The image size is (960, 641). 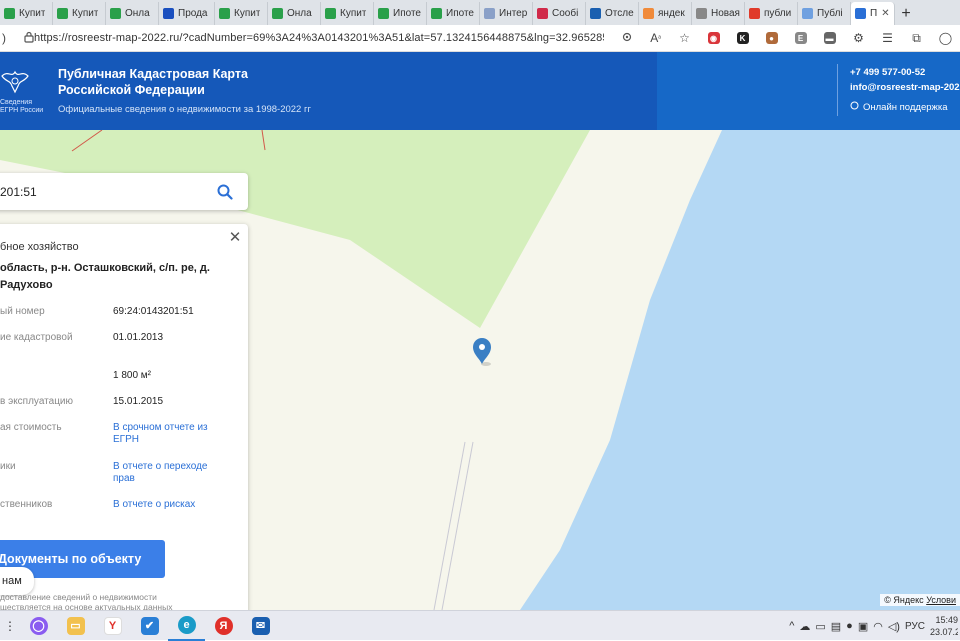 I want to click on file-explorer-icon: ▭, so click(x=75, y=626).